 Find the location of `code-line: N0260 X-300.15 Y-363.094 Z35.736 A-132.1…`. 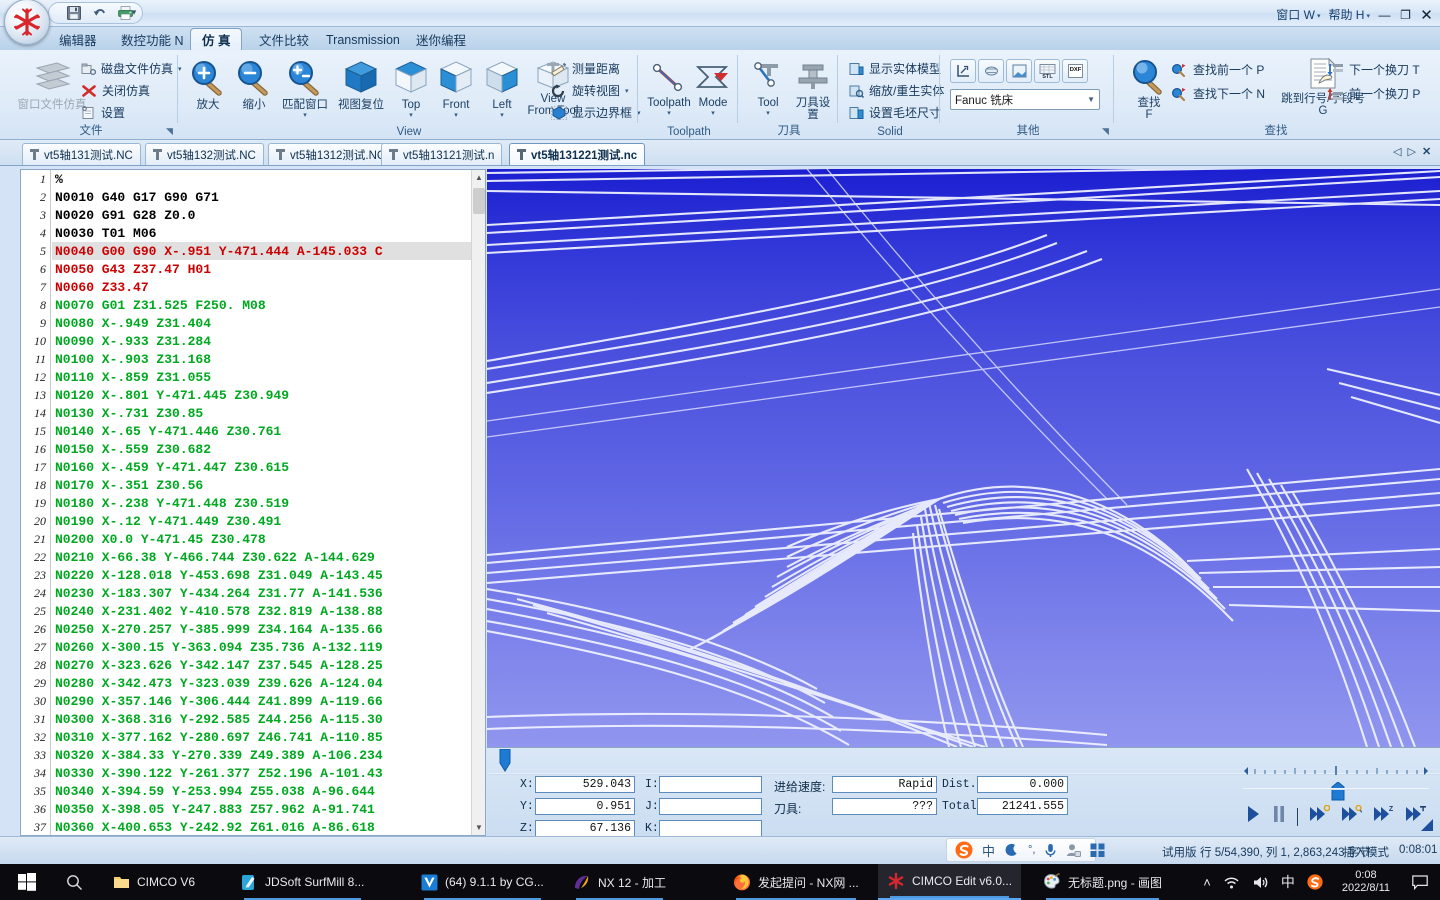

code-line: N0260 X-300.15 Y-363.094 Z35.736 A-132.1… is located at coordinates (261, 647).